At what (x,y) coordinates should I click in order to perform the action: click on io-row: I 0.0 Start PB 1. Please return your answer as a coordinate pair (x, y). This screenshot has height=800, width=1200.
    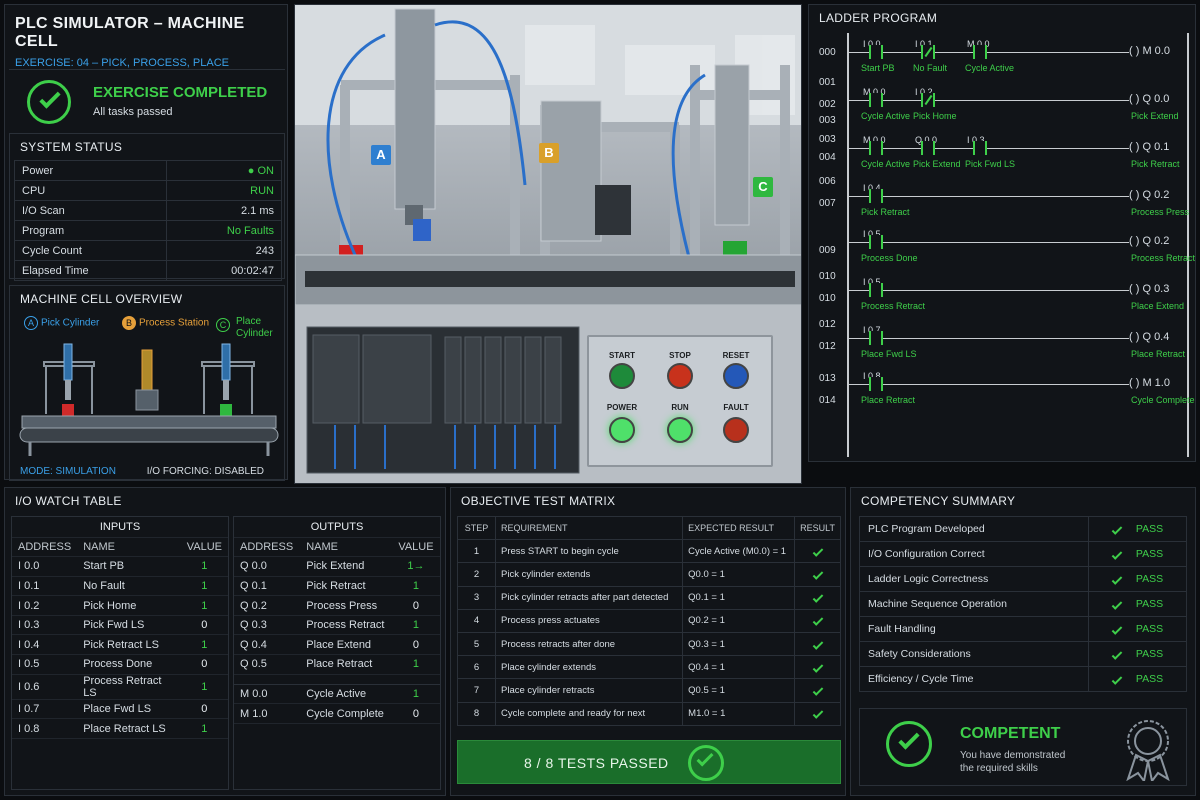
    Looking at the image, I should click on (120, 566).